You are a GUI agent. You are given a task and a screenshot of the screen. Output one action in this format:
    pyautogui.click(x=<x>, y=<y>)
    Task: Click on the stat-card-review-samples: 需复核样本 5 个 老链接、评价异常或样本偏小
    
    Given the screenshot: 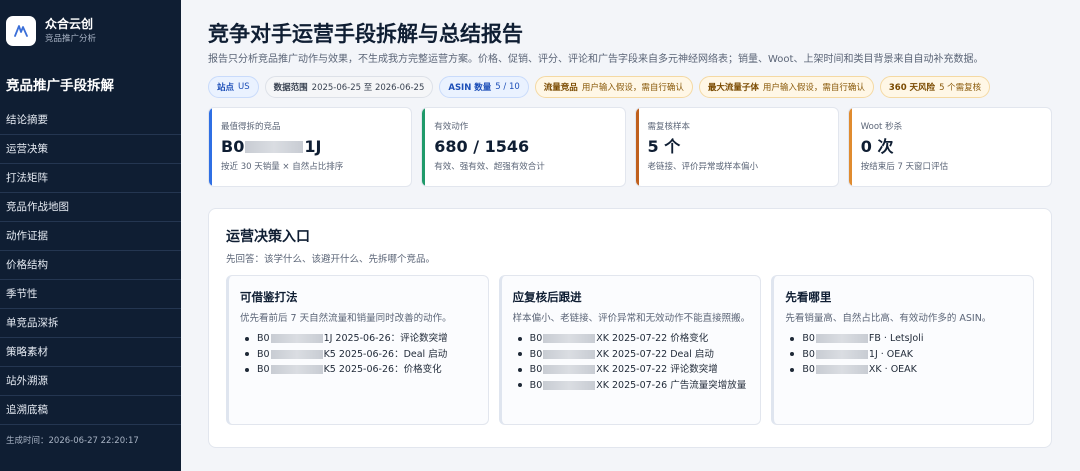 What is the action you would take?
    pyautogui.click(x=736, y=147)
    